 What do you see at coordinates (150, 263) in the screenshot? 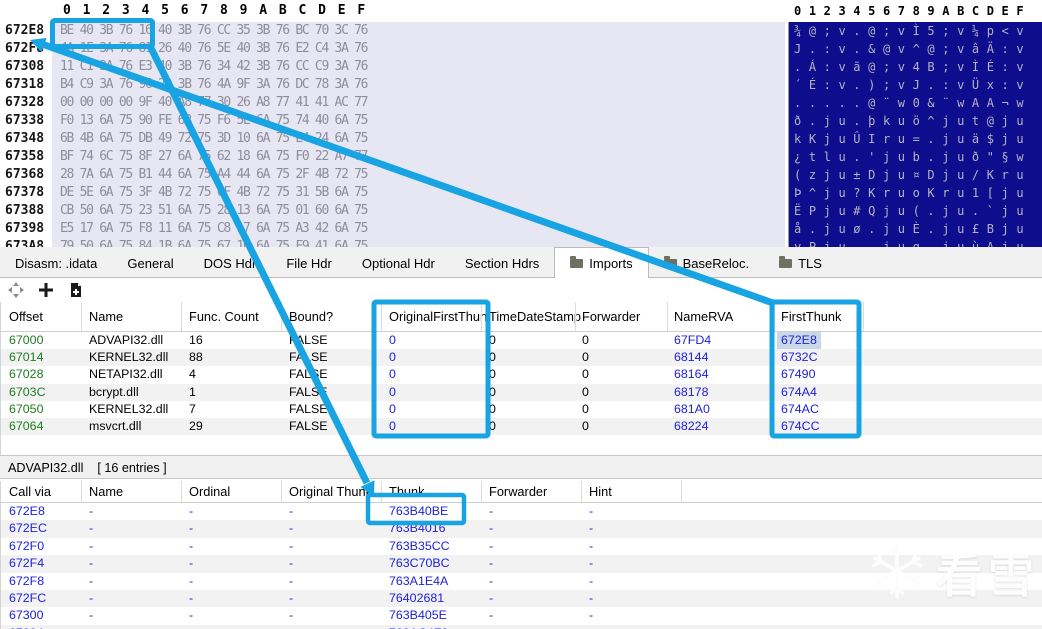
I see `tab-general: General` at bounding box center [150, 263].